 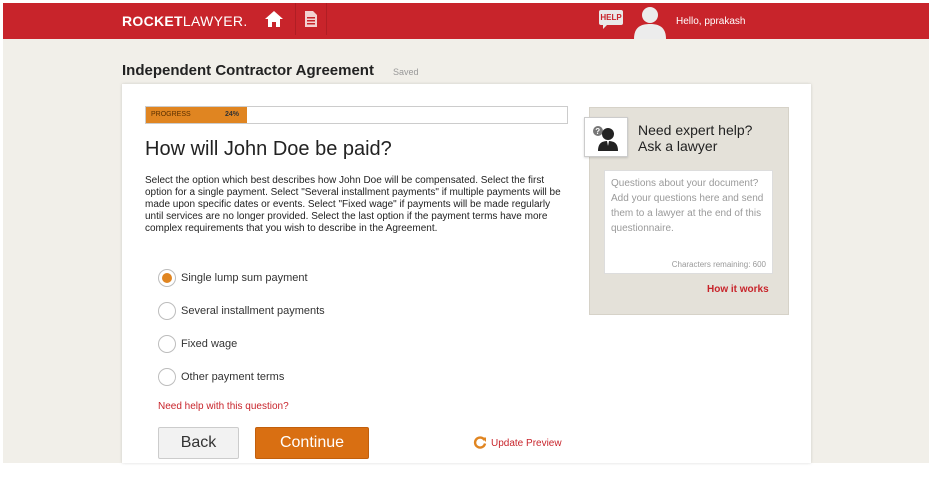 I want to click on expert-title-line1: Need expert help?, so click(x=695, y=130).